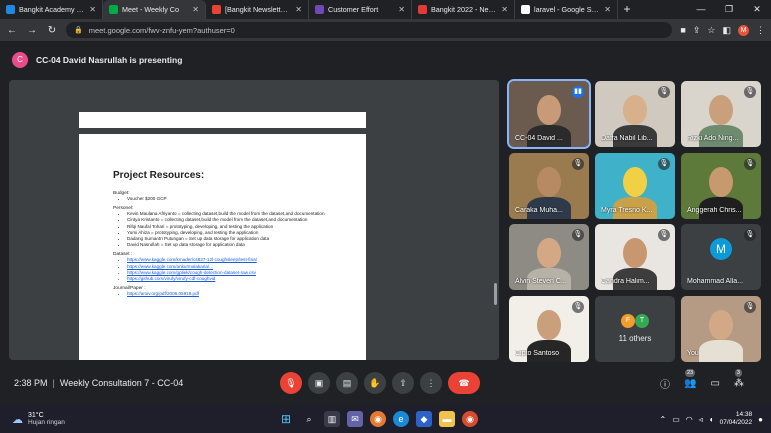 This screenshot has width=771, height=433. Describe the element at coordinates (353, 9) in the screenshot. I see `tab-title: Customer Effort` at that location.